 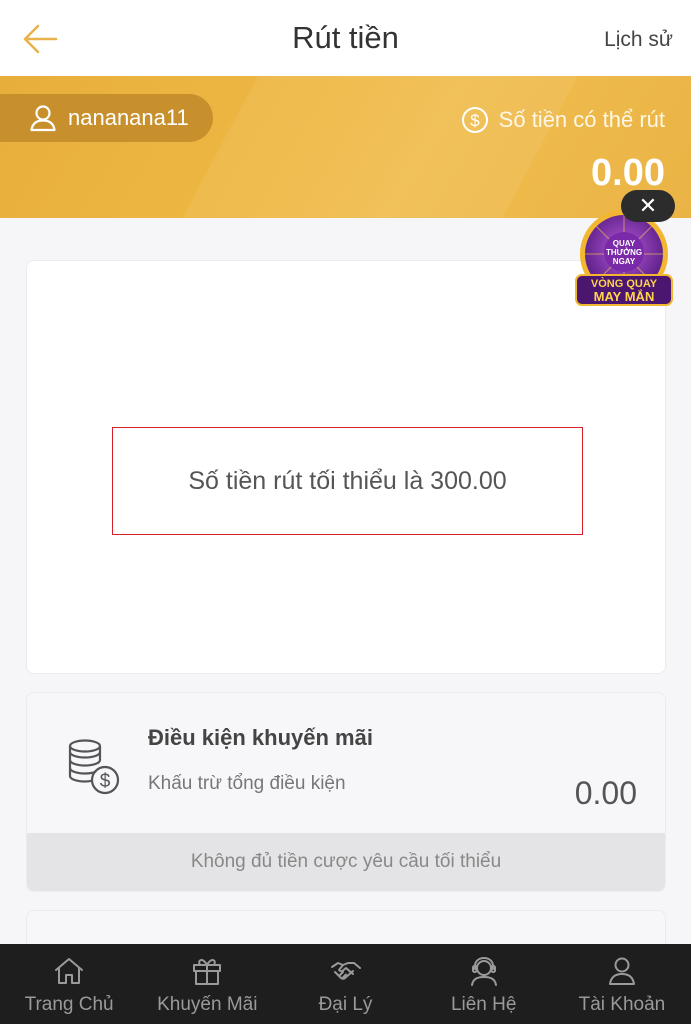 What do you see at coordinates (345, 971) in the screenshot?
I see `handshake-icon` at bounding box center [345, 971].